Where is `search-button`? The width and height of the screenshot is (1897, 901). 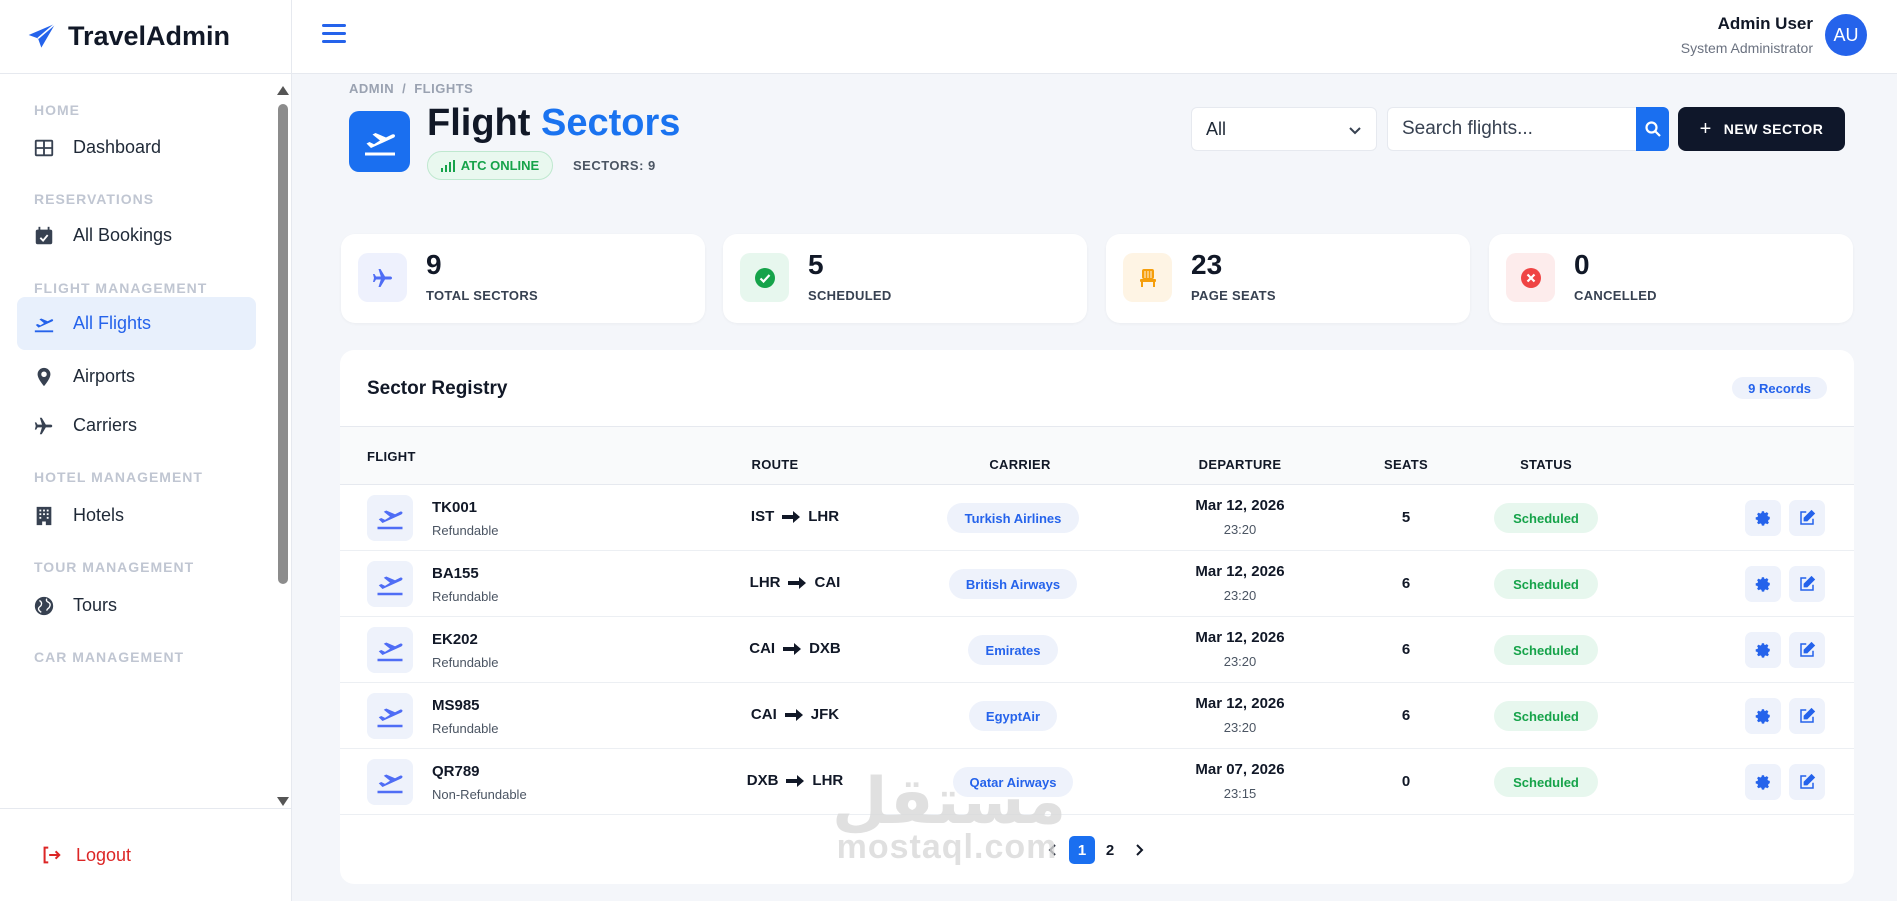 search-button is located at coordinates (1652, 129).